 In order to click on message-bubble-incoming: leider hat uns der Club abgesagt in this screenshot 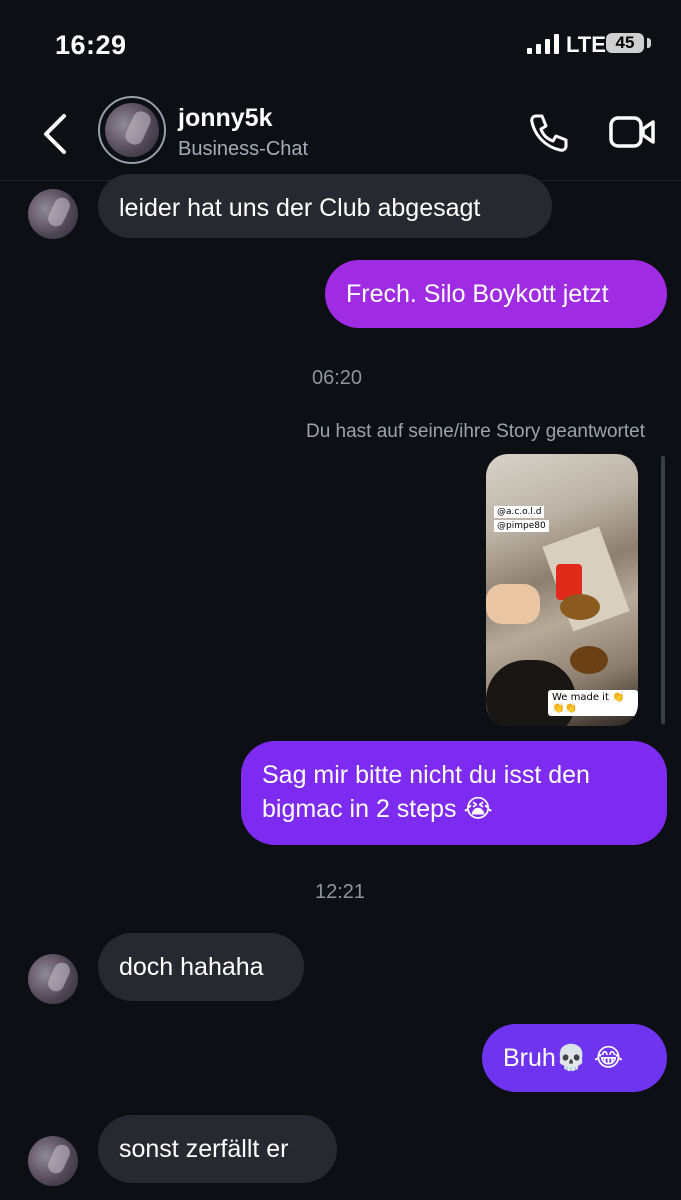, I will do `click(325, 206)`.